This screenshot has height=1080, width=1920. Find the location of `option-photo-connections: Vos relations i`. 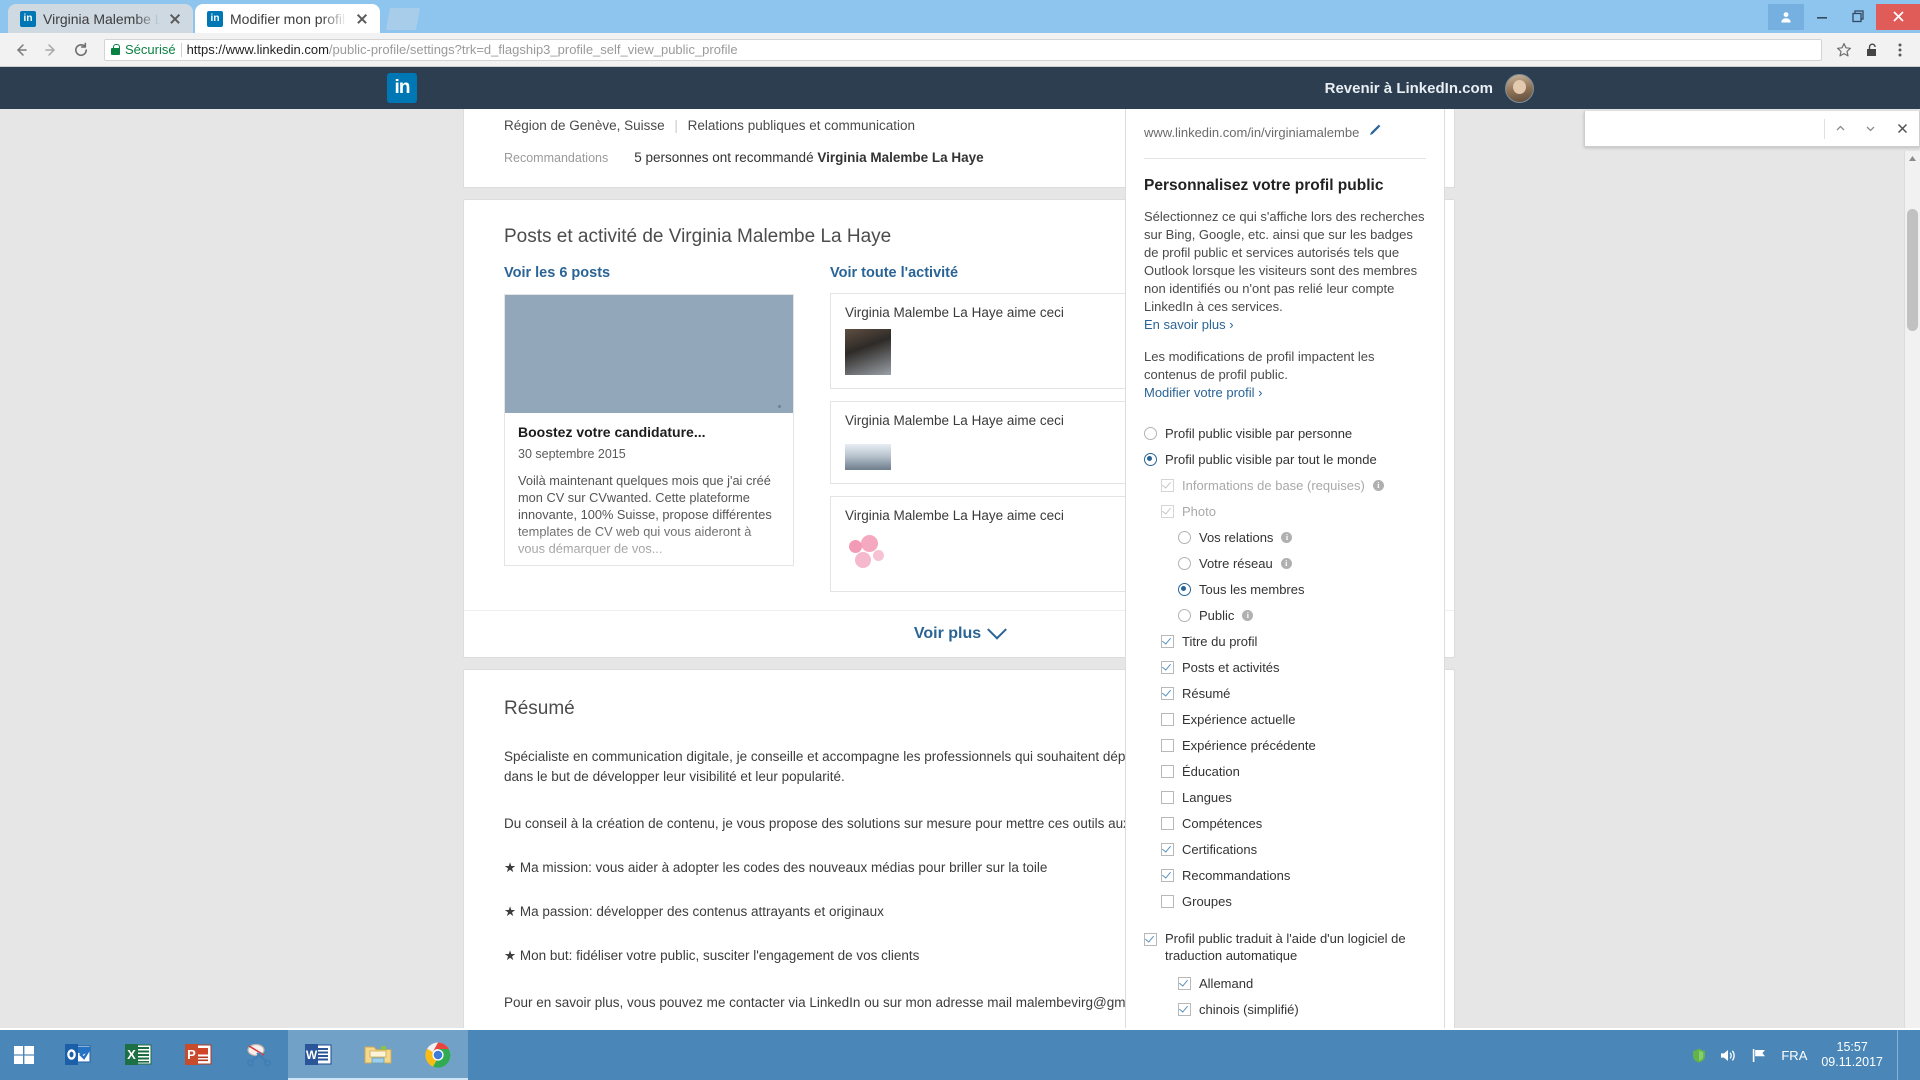

option-photo-connections: Vos relations i is located at coordinates (1285, 537).